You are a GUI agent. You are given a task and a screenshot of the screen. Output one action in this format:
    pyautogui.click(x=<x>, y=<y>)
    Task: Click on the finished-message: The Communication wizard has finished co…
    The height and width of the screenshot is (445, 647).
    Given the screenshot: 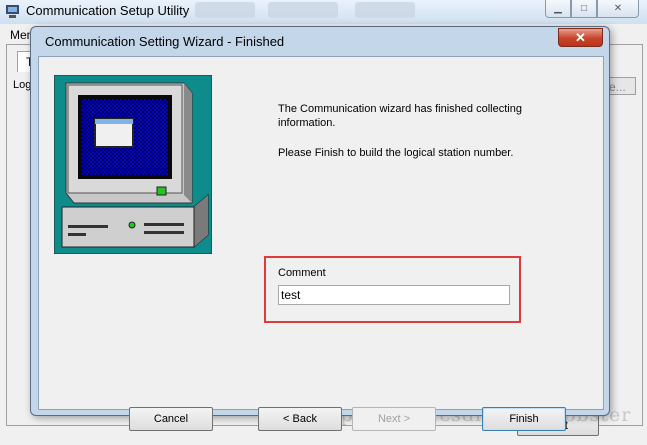 What is the action you would take?
    pyautogui.click(x=400, y=116)
    